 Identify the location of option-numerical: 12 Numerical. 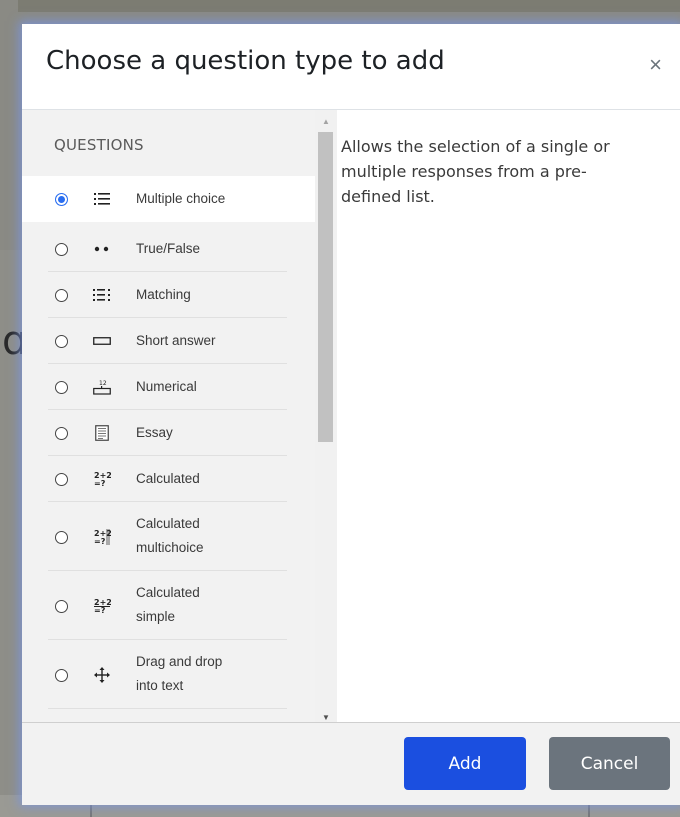
(168, 387).